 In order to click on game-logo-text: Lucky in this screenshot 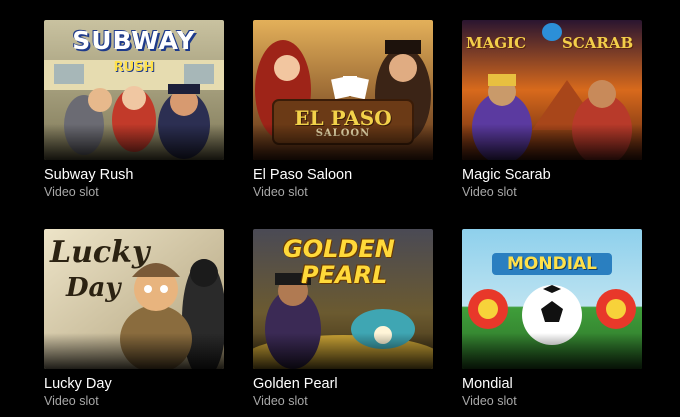, I will do `click(100, 252)`.